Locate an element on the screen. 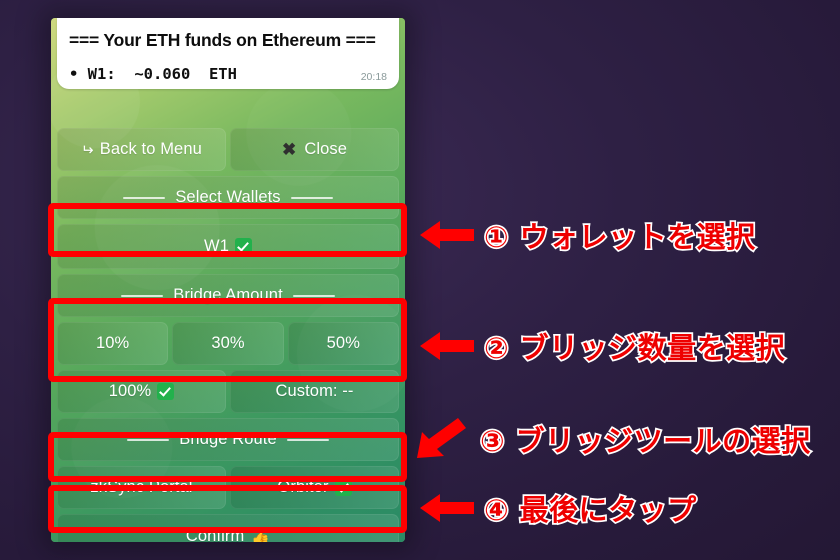  confirm-button: Confirm 👍 is located at coordinates (228, 528).